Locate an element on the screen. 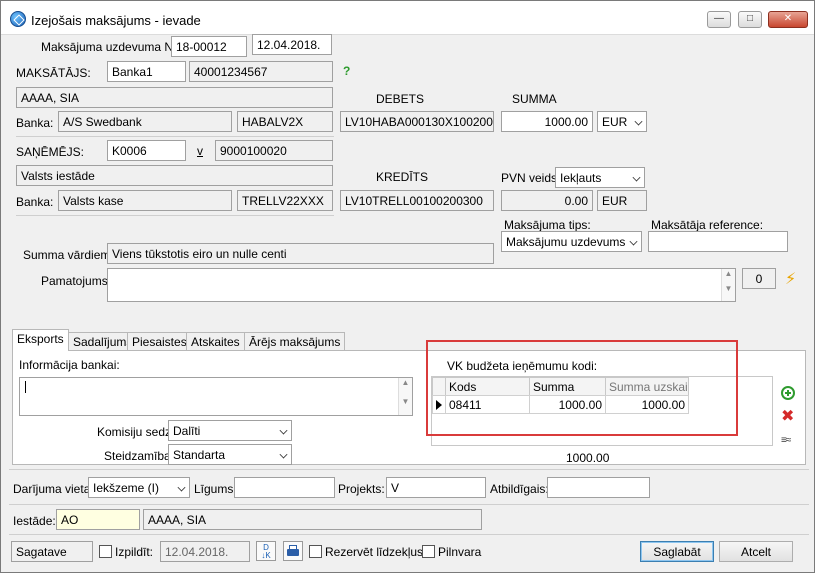 The image size is (815, 573). payer-name: AAAA, SIA is located at coordinates (174, 97).